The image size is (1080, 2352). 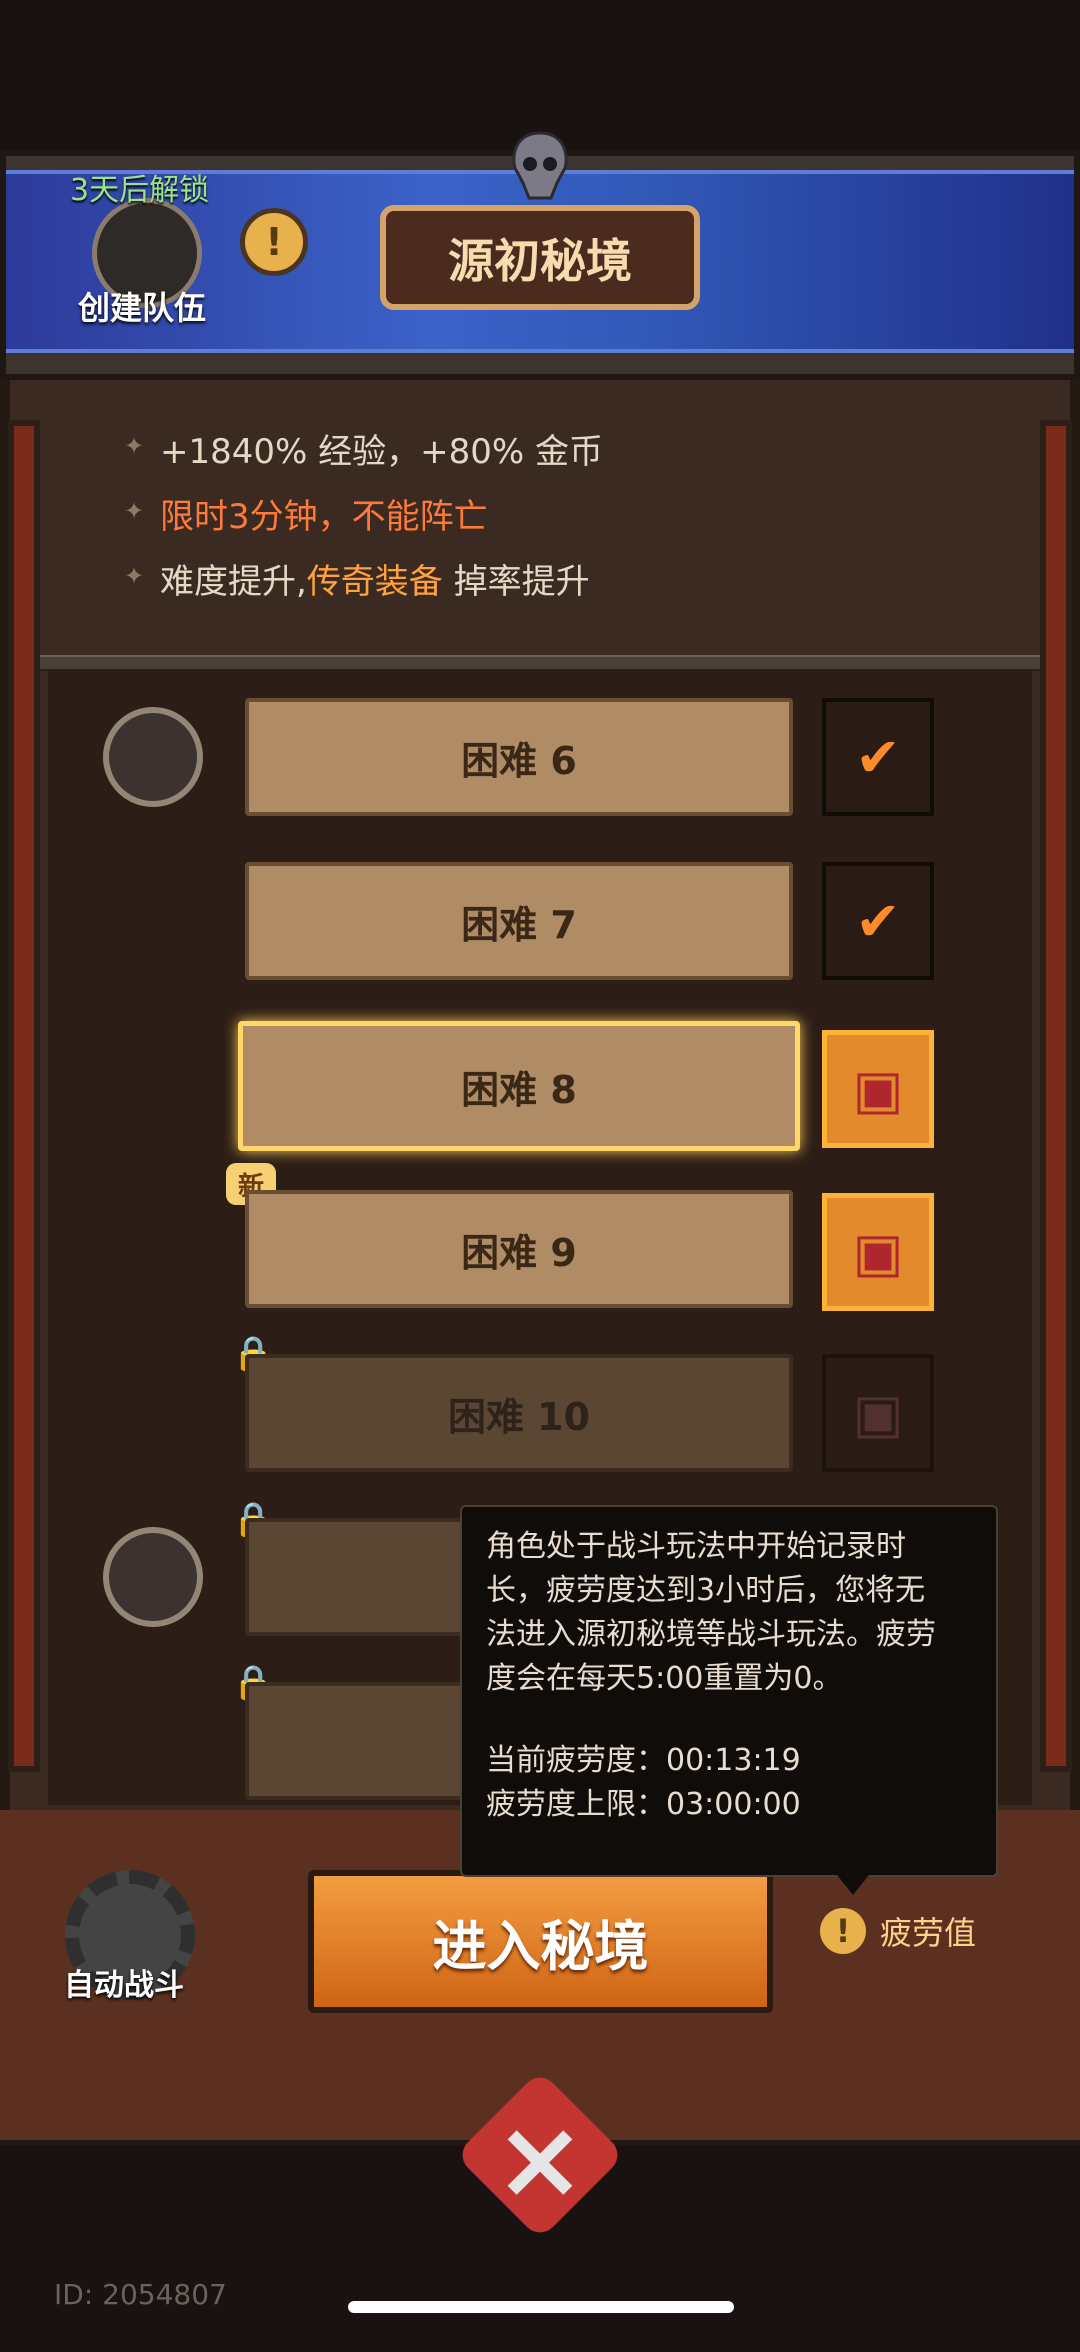 I want to click on page-title: 源初秘境, so click(x=540, y=260).